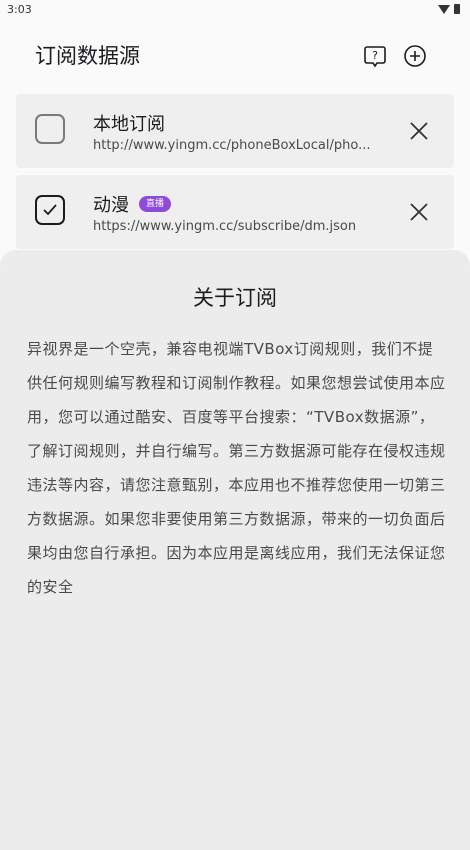 The height and width of the screenshot is (850, 470). I want to click on help-icon: ?, so click(375, 56).